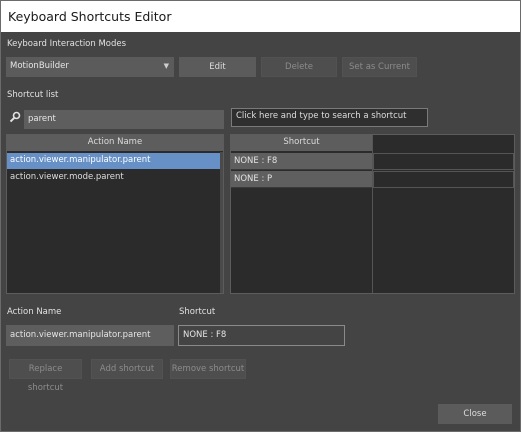 The image size is (521, 432). I want to click on action-name-value: action.viewer.manipulator.parent, so click(80, 335).